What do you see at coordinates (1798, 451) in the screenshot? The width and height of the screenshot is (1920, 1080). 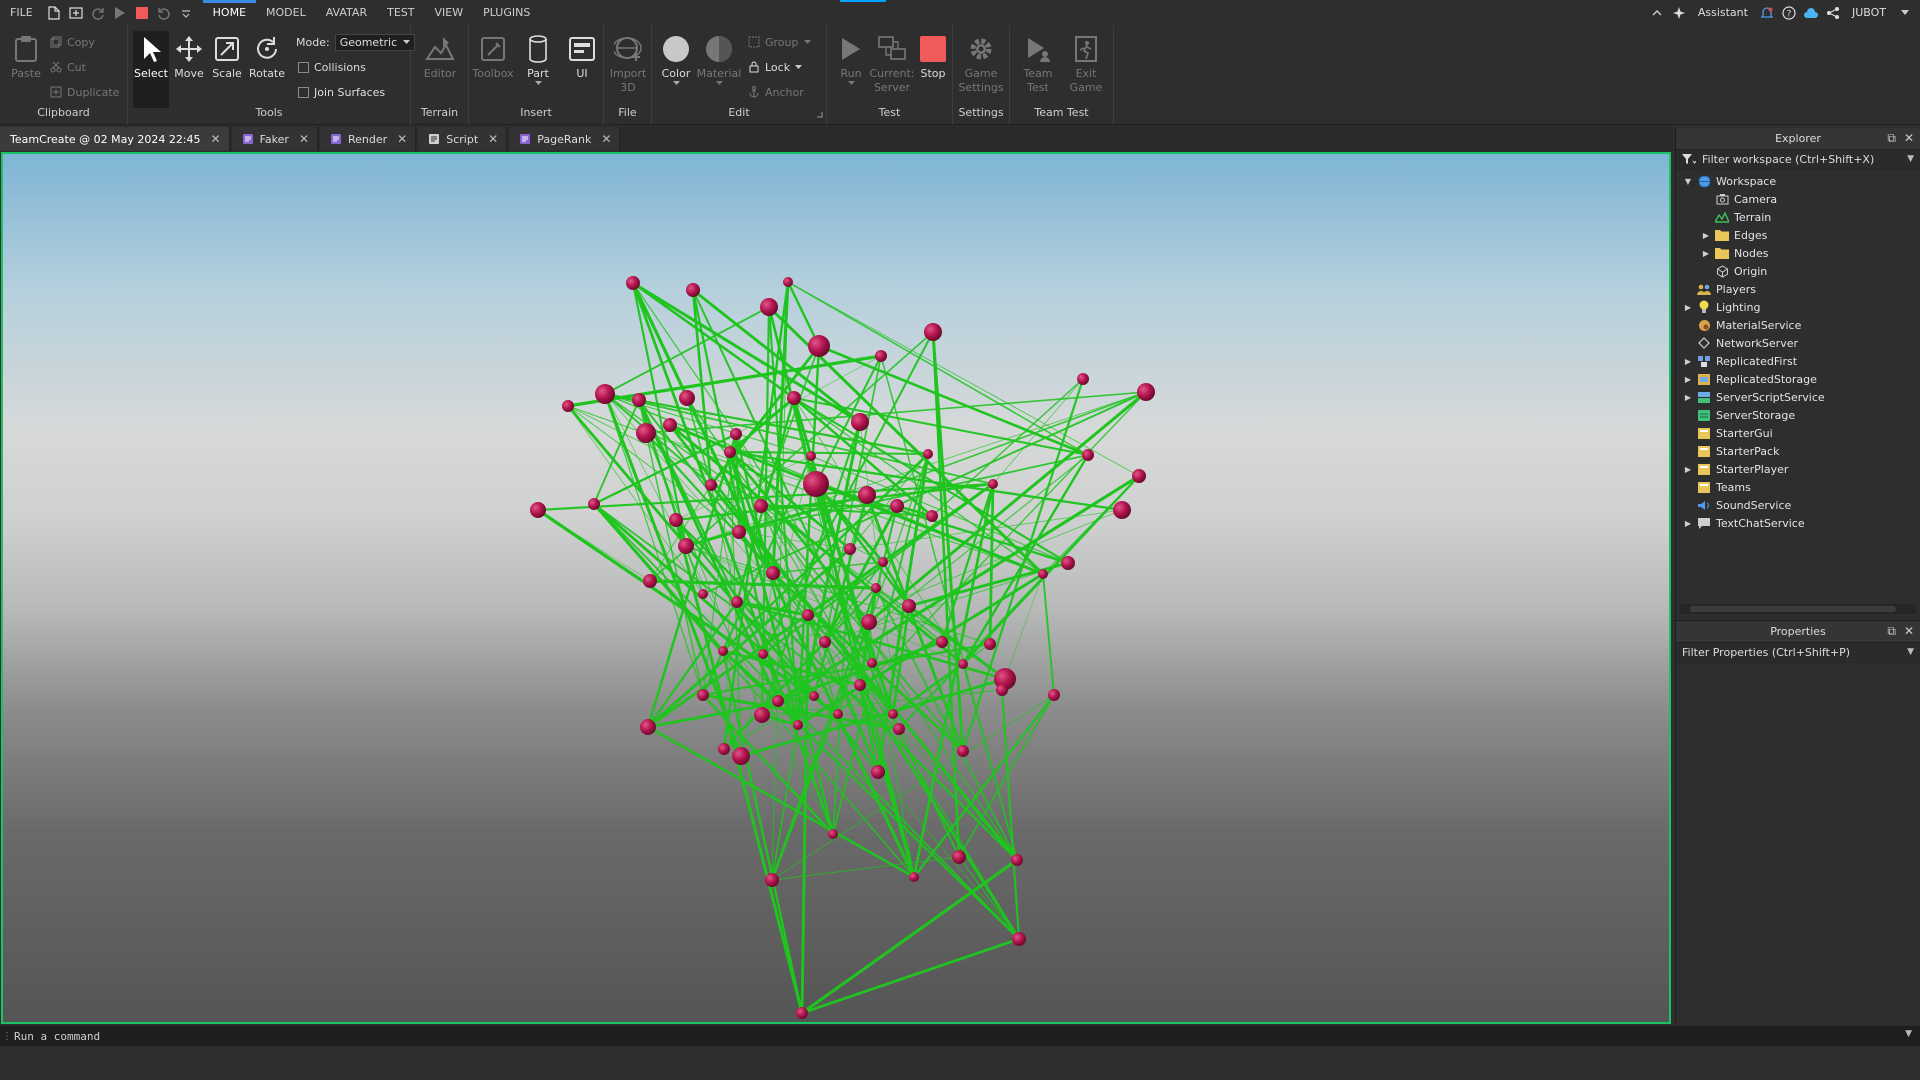 I see `explorer-item-starterpack: StarterPack` at bounding box center [1798, 451].